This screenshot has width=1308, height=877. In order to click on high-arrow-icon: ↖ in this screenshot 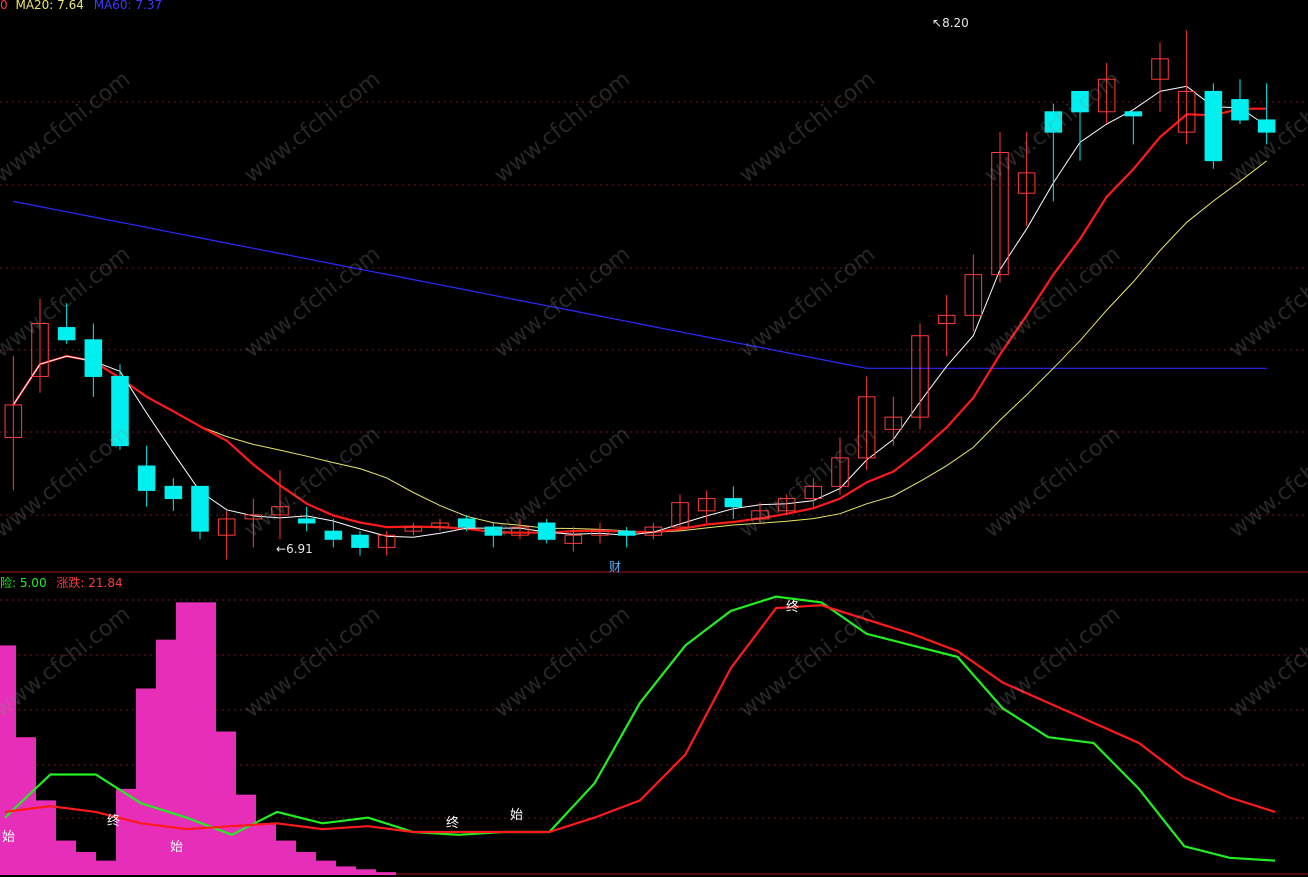, I will do `click(937, 23)`.